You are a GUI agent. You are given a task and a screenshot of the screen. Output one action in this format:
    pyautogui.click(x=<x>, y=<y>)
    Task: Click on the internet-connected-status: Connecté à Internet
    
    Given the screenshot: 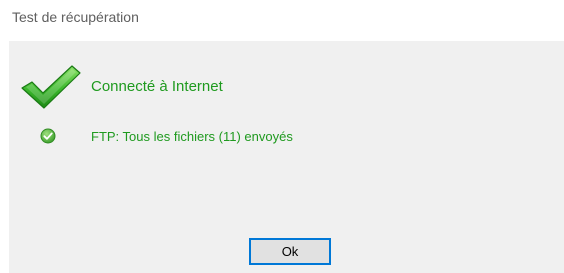 What is the action you would take?
    pyautogui.click(x=157, y=86)
    